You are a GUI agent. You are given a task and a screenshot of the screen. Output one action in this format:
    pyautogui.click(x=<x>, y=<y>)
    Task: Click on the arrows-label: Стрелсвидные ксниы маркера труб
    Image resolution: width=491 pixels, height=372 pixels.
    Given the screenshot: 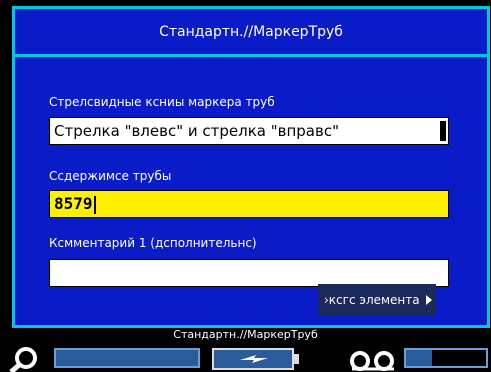 What is the action you would take?
    pyautogui.click(x=162, y=102)
    